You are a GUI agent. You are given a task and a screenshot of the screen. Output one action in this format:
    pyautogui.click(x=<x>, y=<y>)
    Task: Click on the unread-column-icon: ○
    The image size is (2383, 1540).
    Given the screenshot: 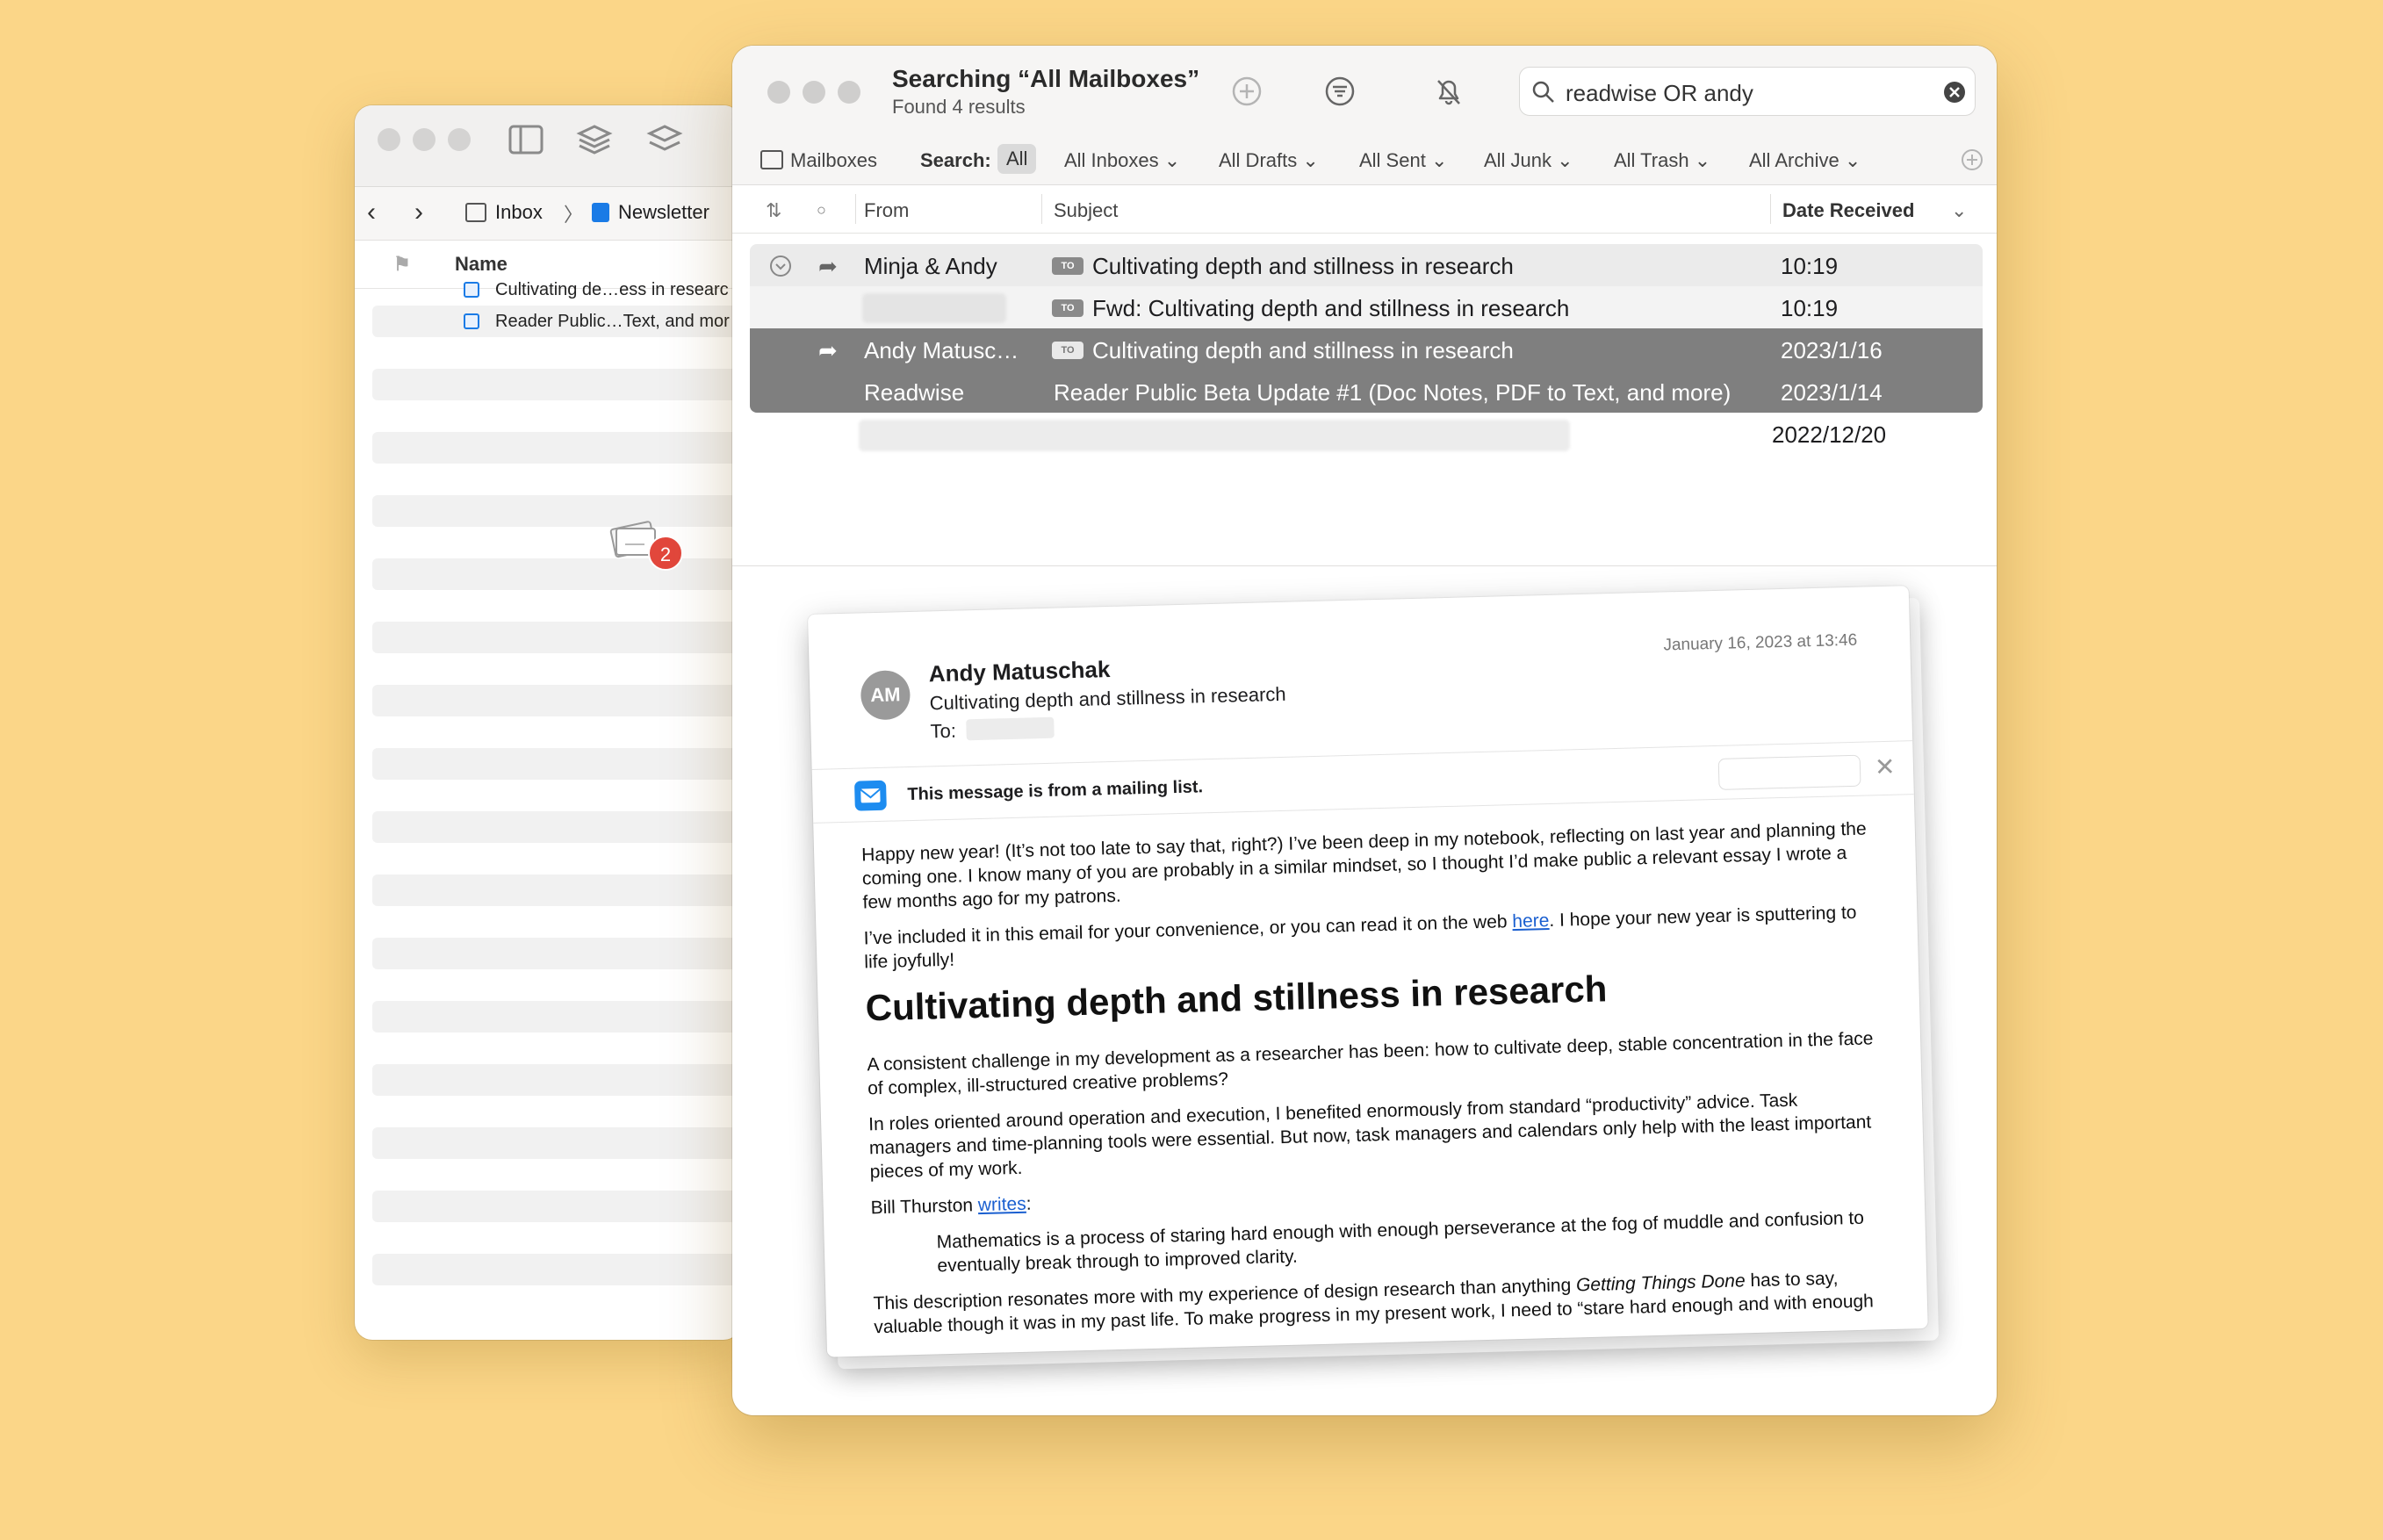 What is the action you would take?
    pyautogui.click(x=821, y=210)
    